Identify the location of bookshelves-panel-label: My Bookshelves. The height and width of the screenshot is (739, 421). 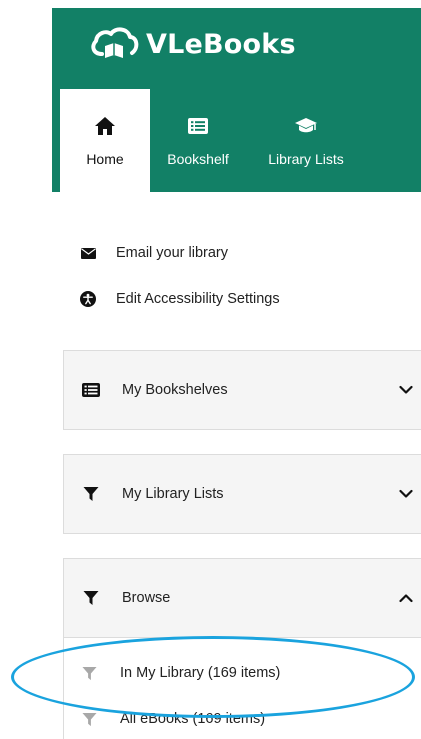
(175, 390).